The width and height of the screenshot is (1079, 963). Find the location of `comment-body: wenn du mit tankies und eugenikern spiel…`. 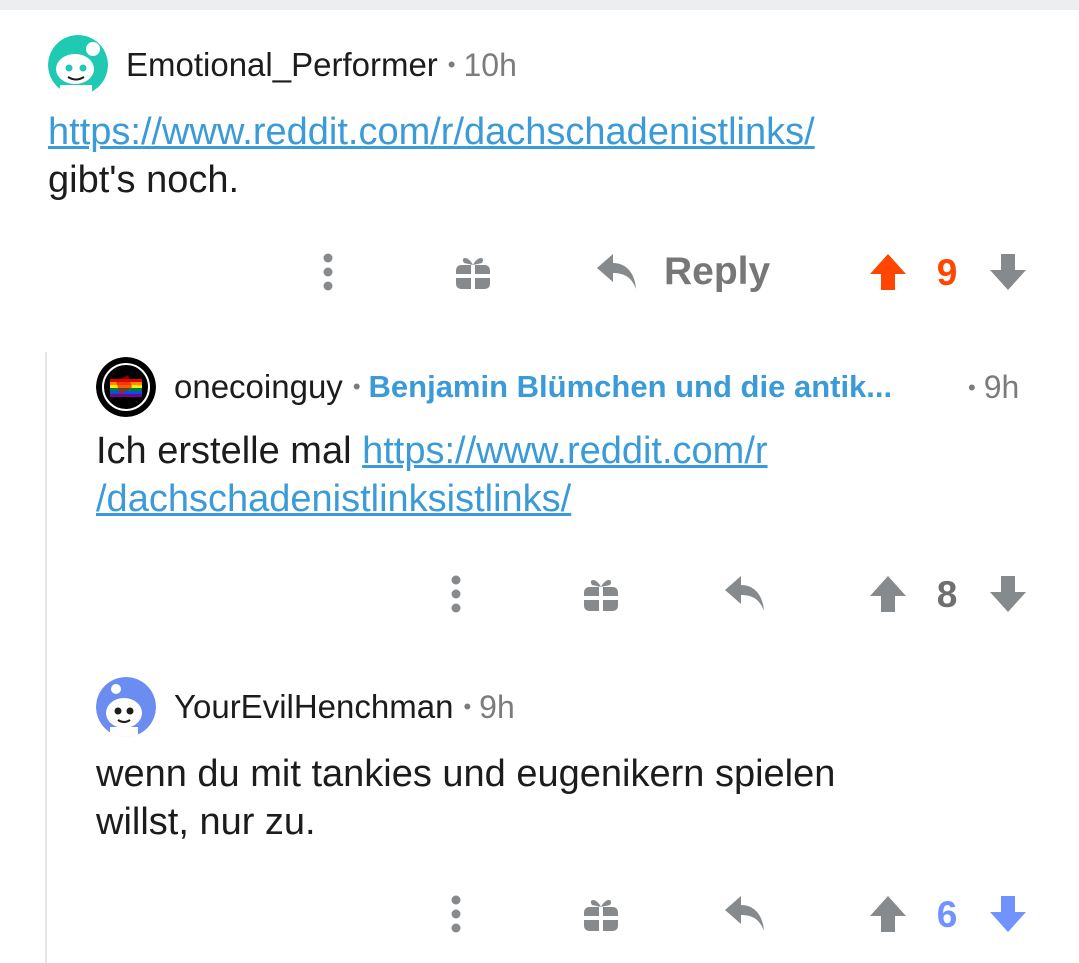

comment-body: wenn du mit tankies und eugenikern spiel… is located at coordinates (566, 798).